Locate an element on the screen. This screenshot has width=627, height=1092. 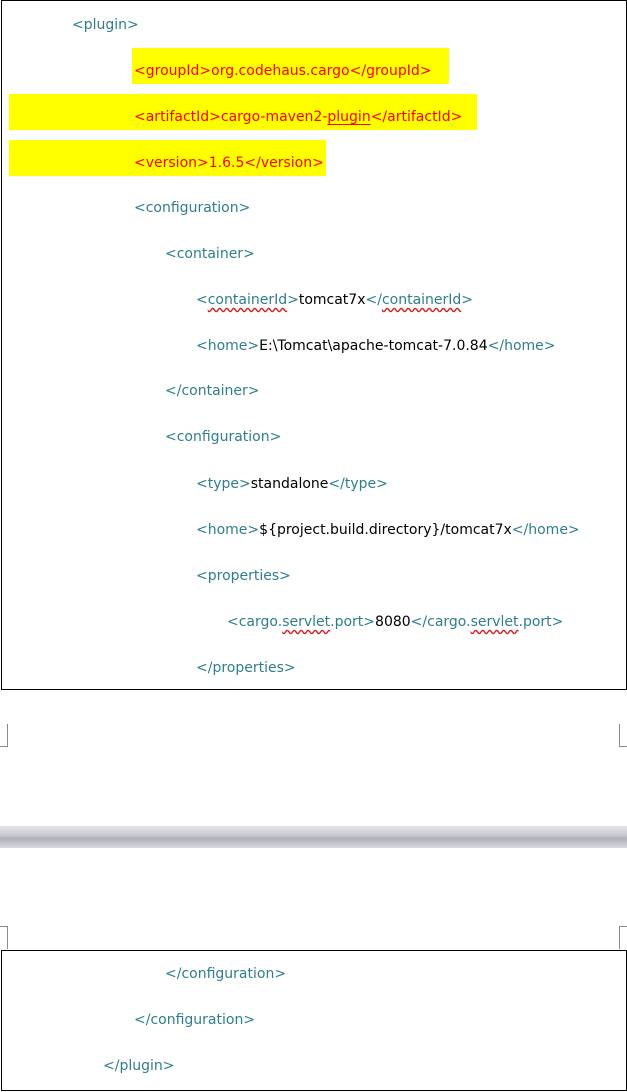
tag-text: </version> is located at coordinates (284, 163).